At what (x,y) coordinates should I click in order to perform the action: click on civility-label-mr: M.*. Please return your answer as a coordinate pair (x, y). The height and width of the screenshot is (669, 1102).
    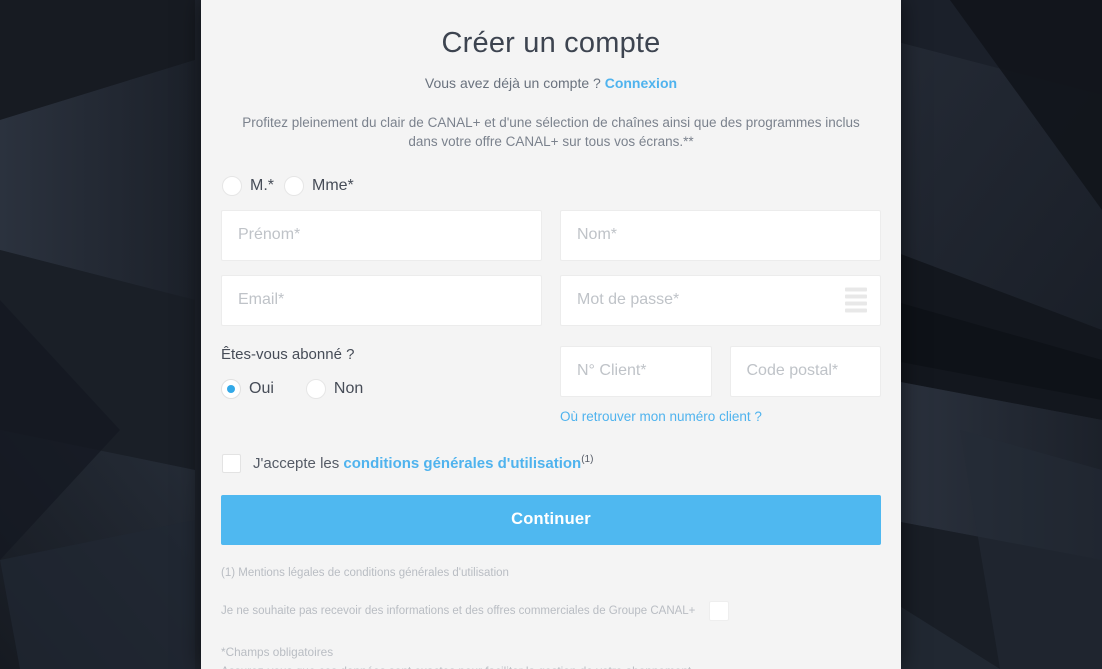
    Looking at the image, I should click on (262, 185).